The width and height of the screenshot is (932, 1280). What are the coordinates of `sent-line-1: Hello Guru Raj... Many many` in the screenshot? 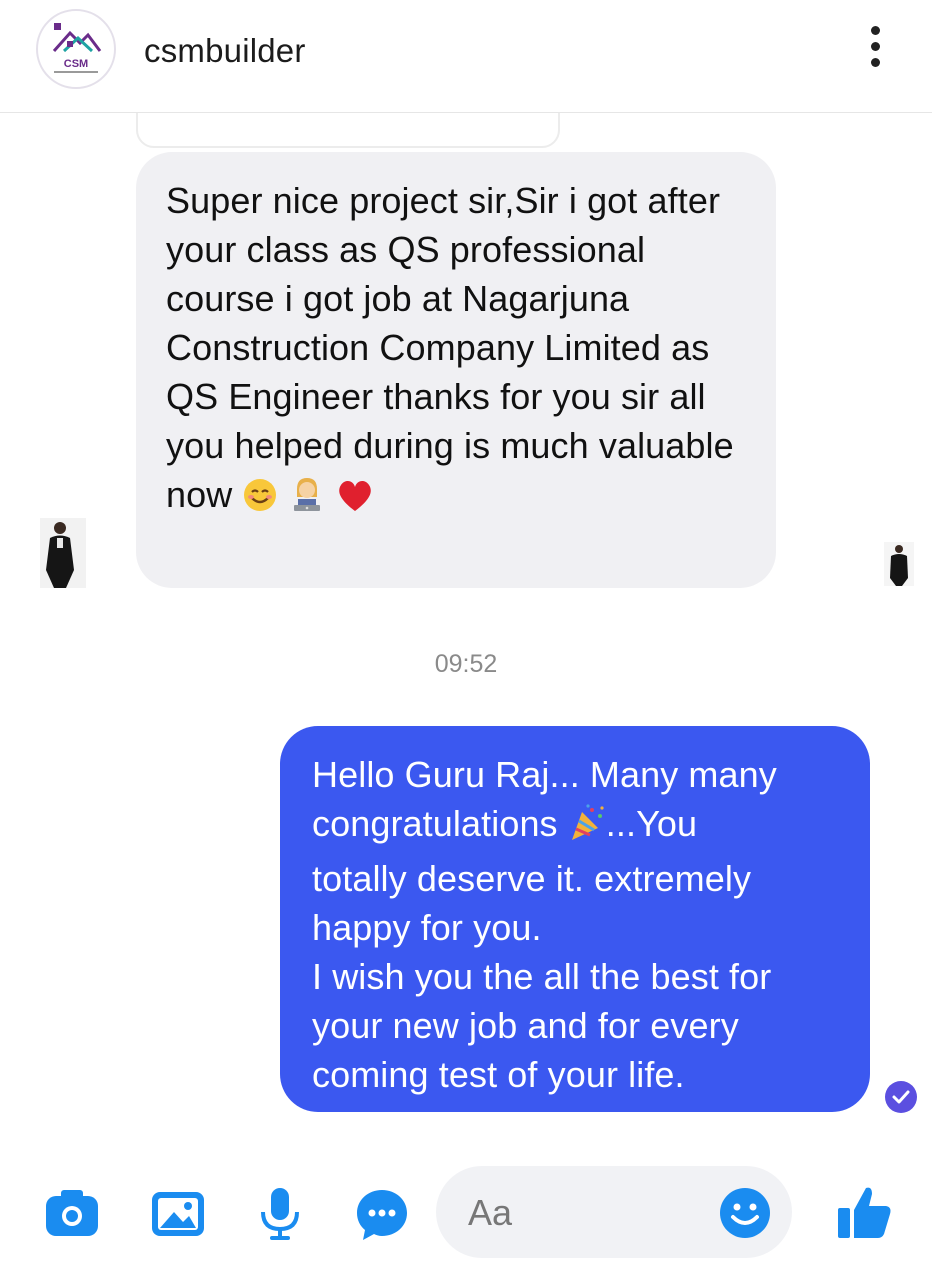 It's located at (544, 774).